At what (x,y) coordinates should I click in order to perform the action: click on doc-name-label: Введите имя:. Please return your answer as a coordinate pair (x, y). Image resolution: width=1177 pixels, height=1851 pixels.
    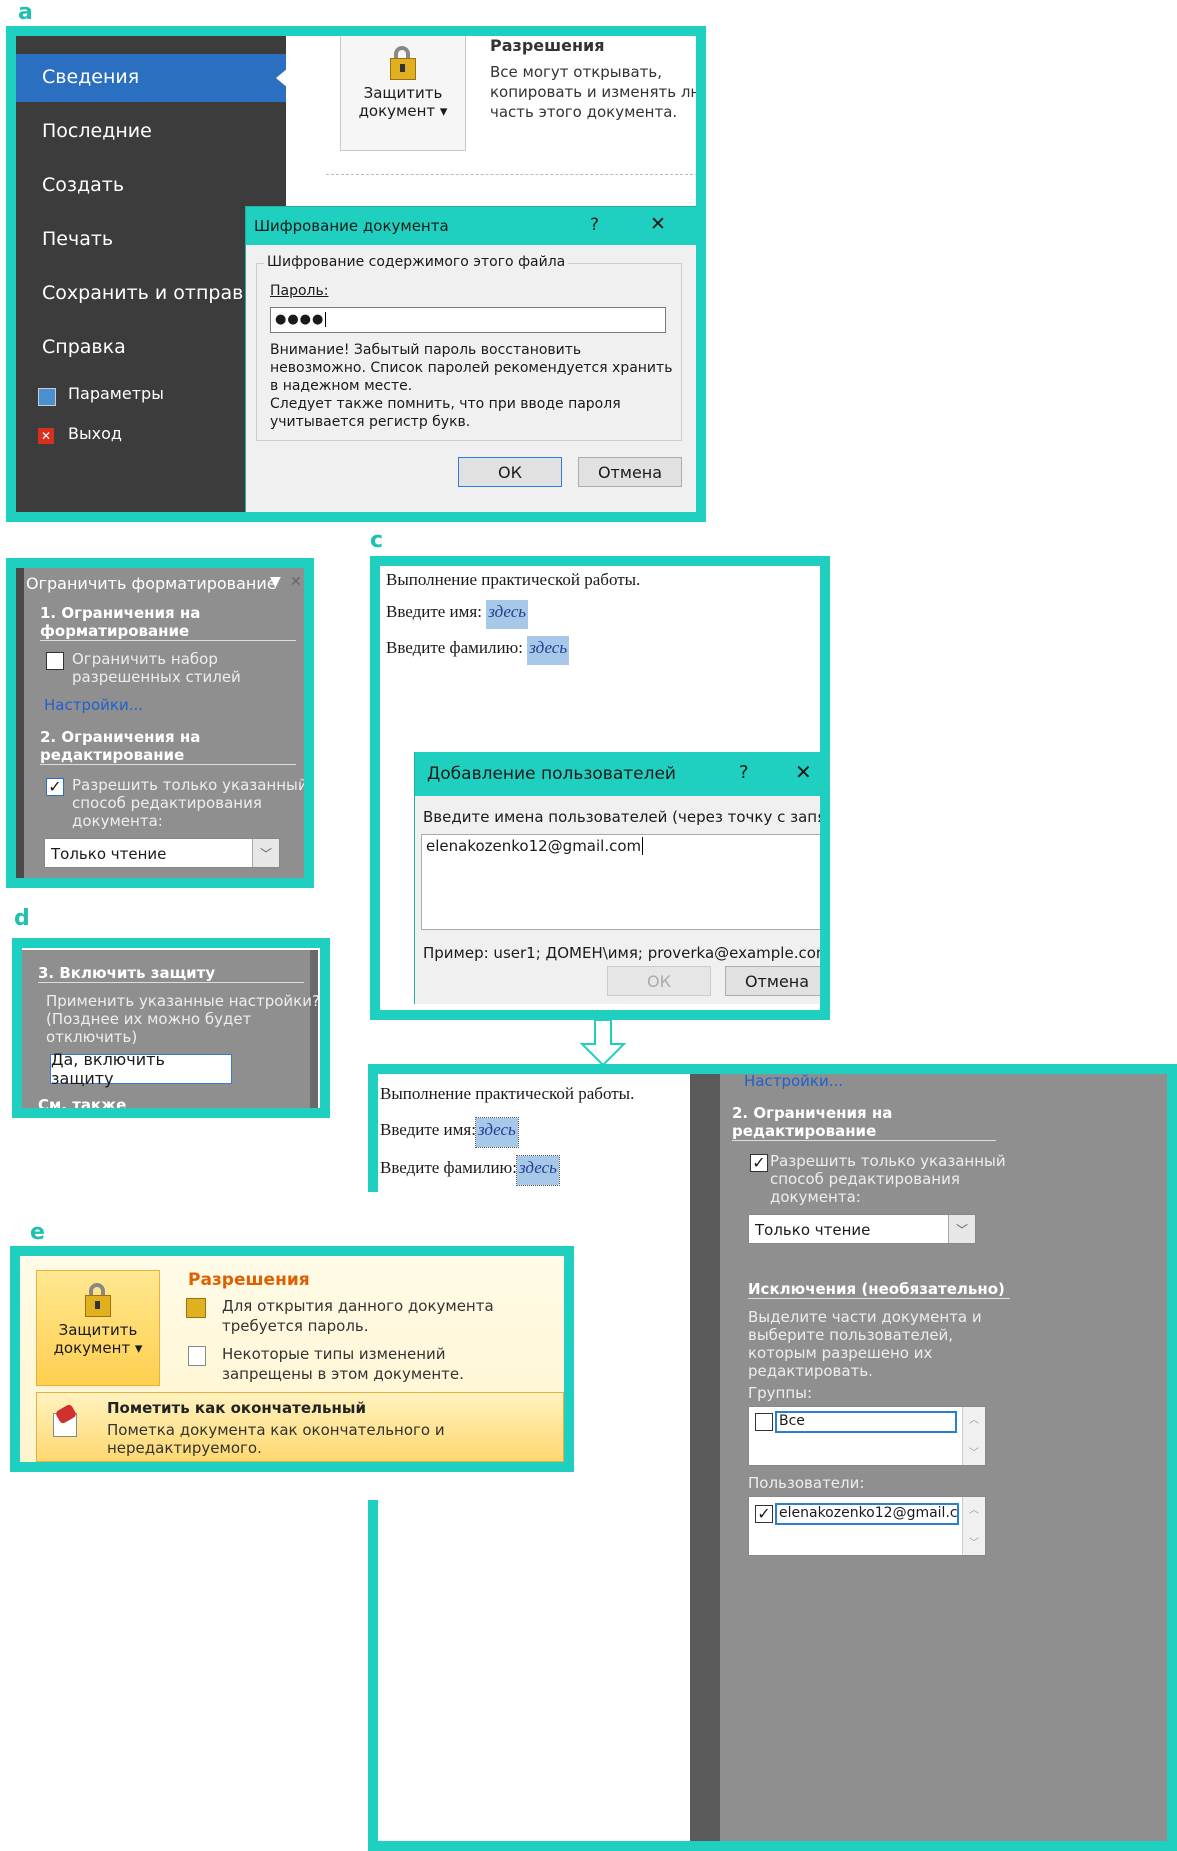
    Looking at the image, I should click on (428, 1129).